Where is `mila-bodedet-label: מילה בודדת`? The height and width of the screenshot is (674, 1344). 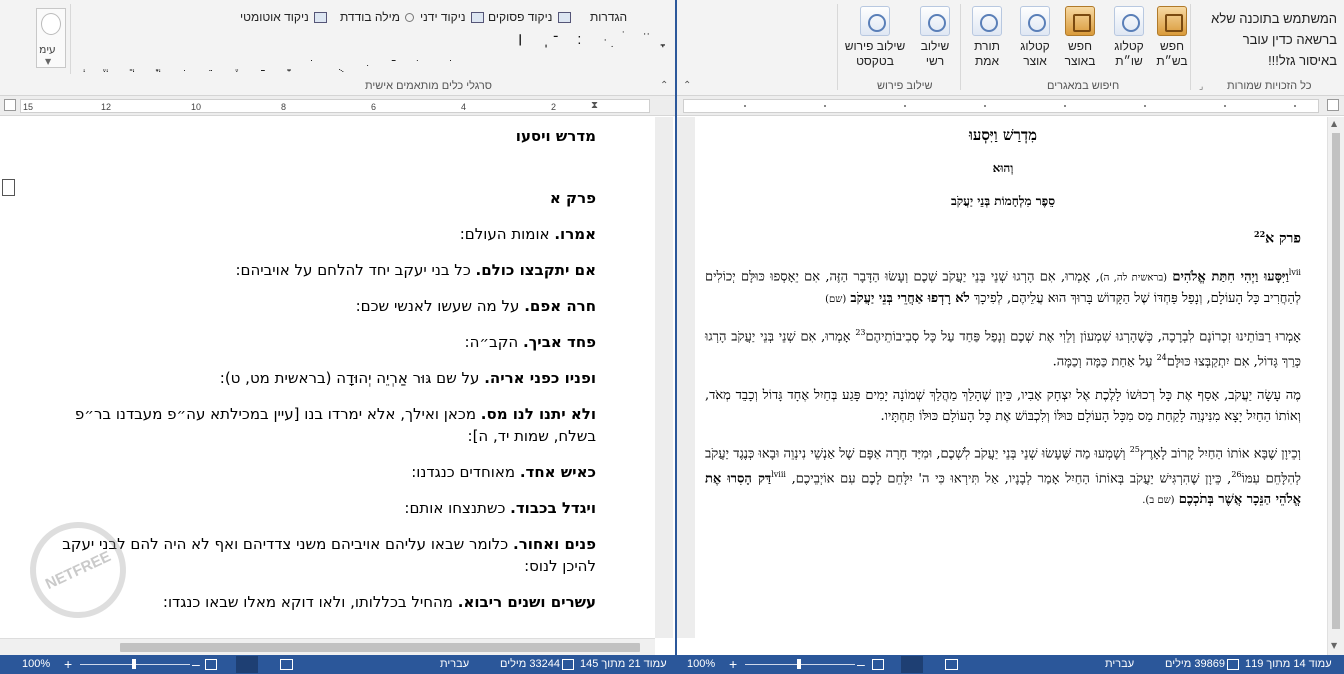 mila-bodedet-label: מילה בודדת is located at coordinates (370, 17).